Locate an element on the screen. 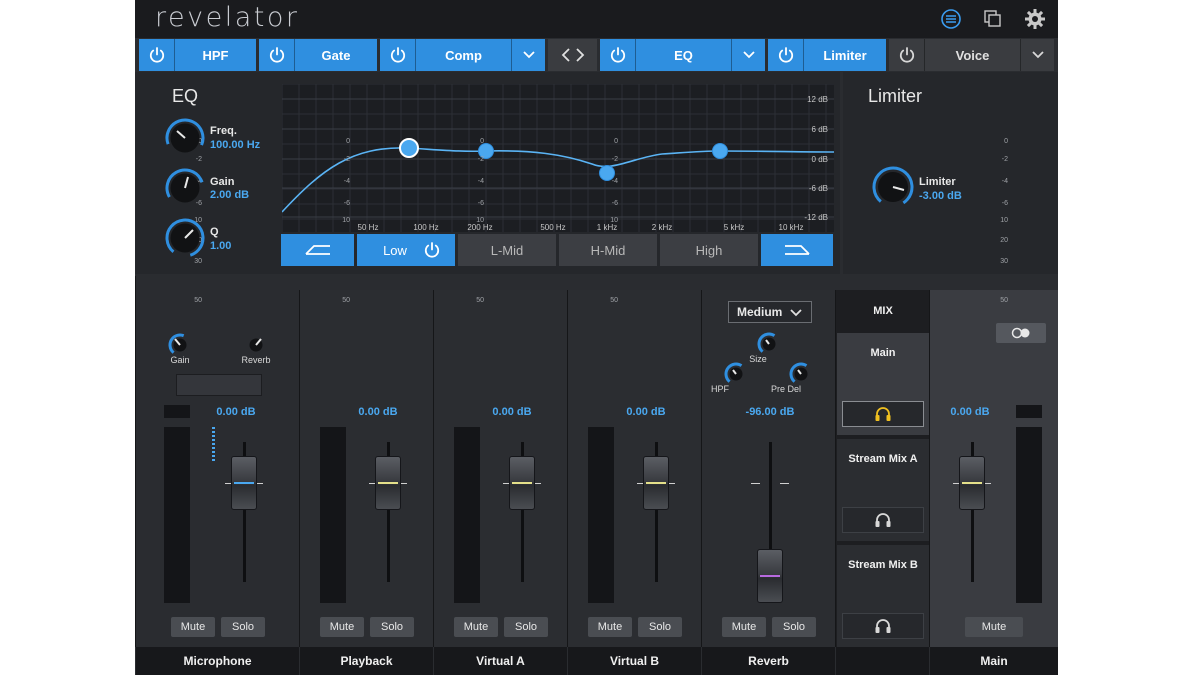 The image size is (1200, 675). code-arrows-icon is located at coordinates (572, 55).